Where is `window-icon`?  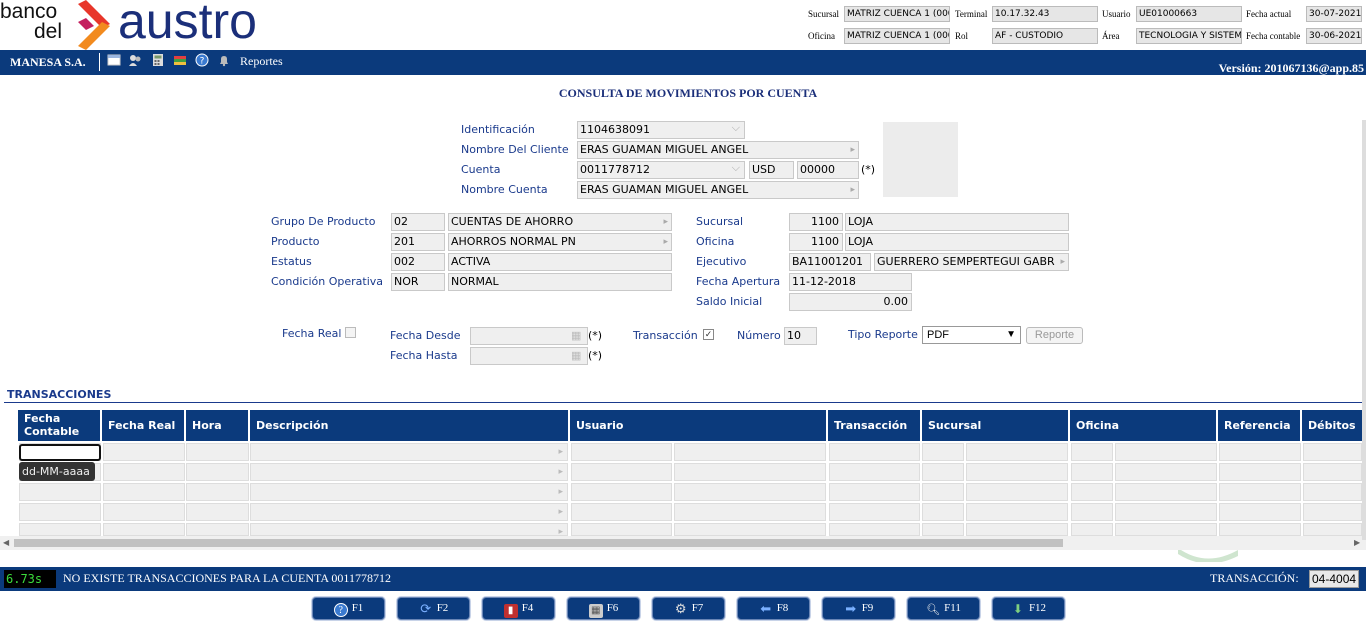
window-icon is located at coordinates (114, 61).